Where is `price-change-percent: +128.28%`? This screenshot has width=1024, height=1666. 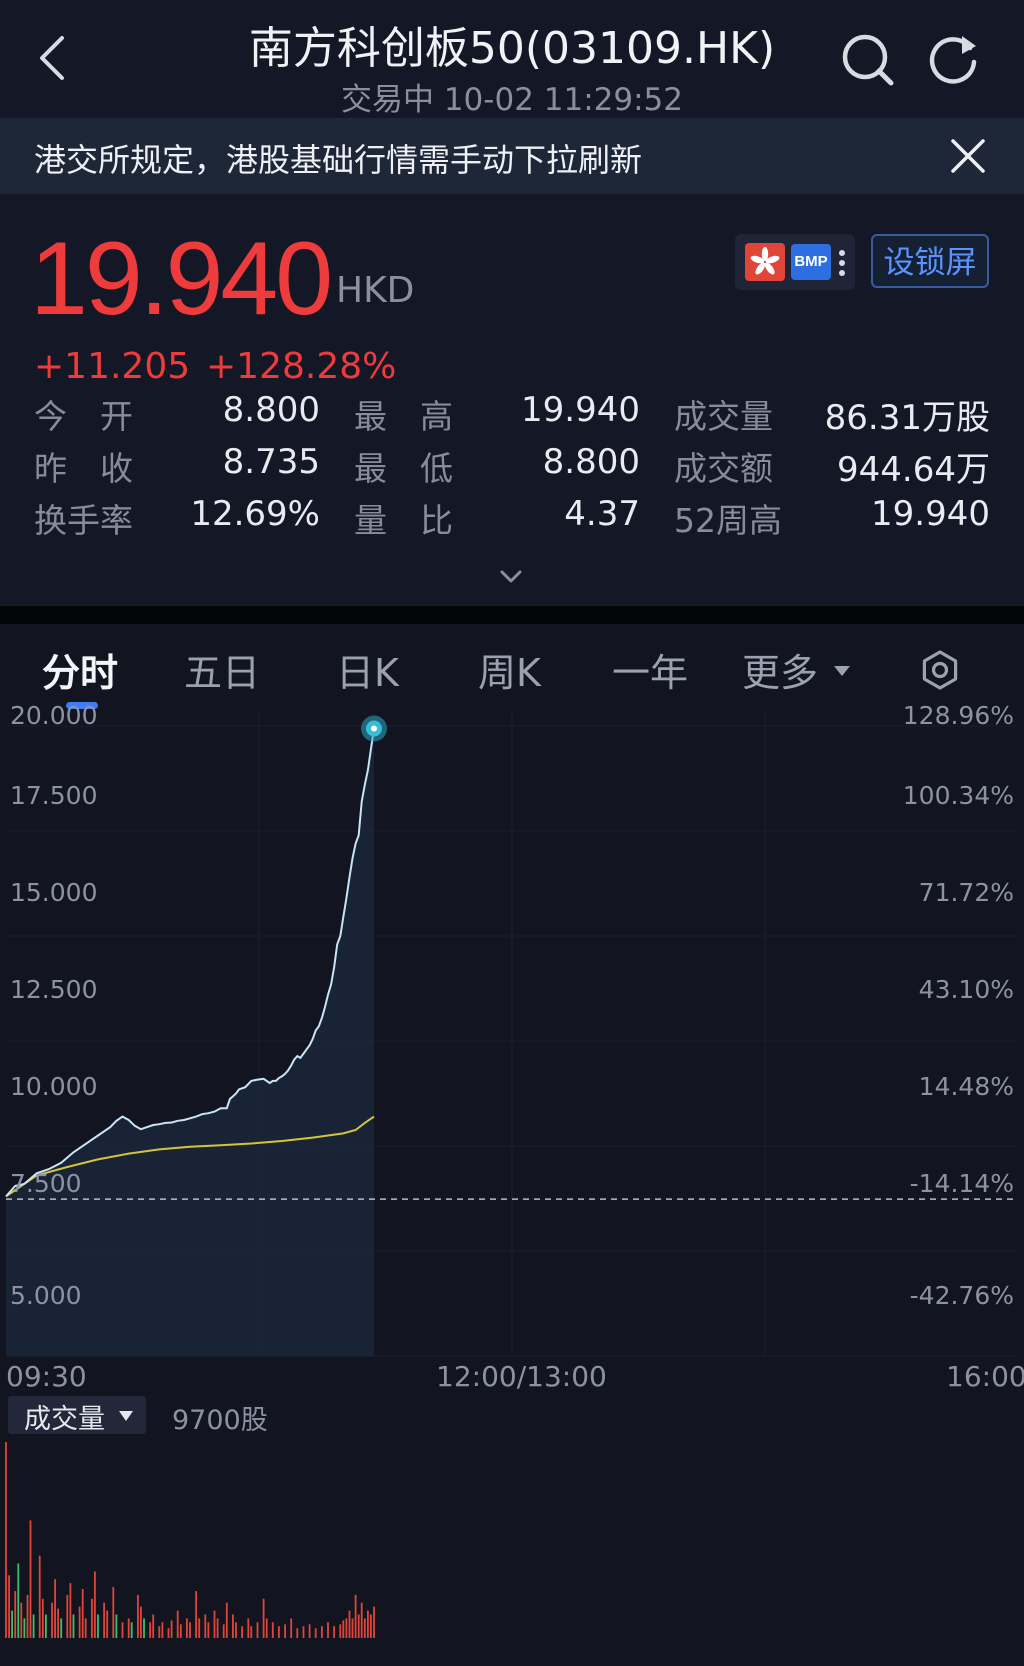 price-change-percent: +128.28% is located at coordinates (301, 366).